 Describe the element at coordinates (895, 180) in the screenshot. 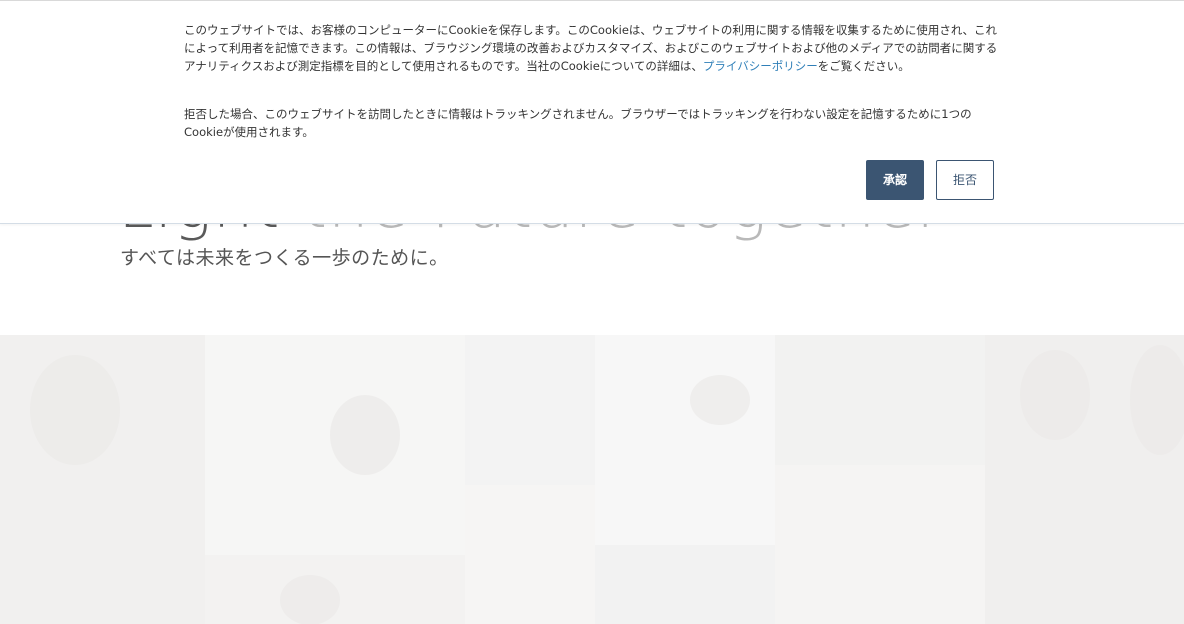

I see `accept-cookies-button: 承認` at that location.